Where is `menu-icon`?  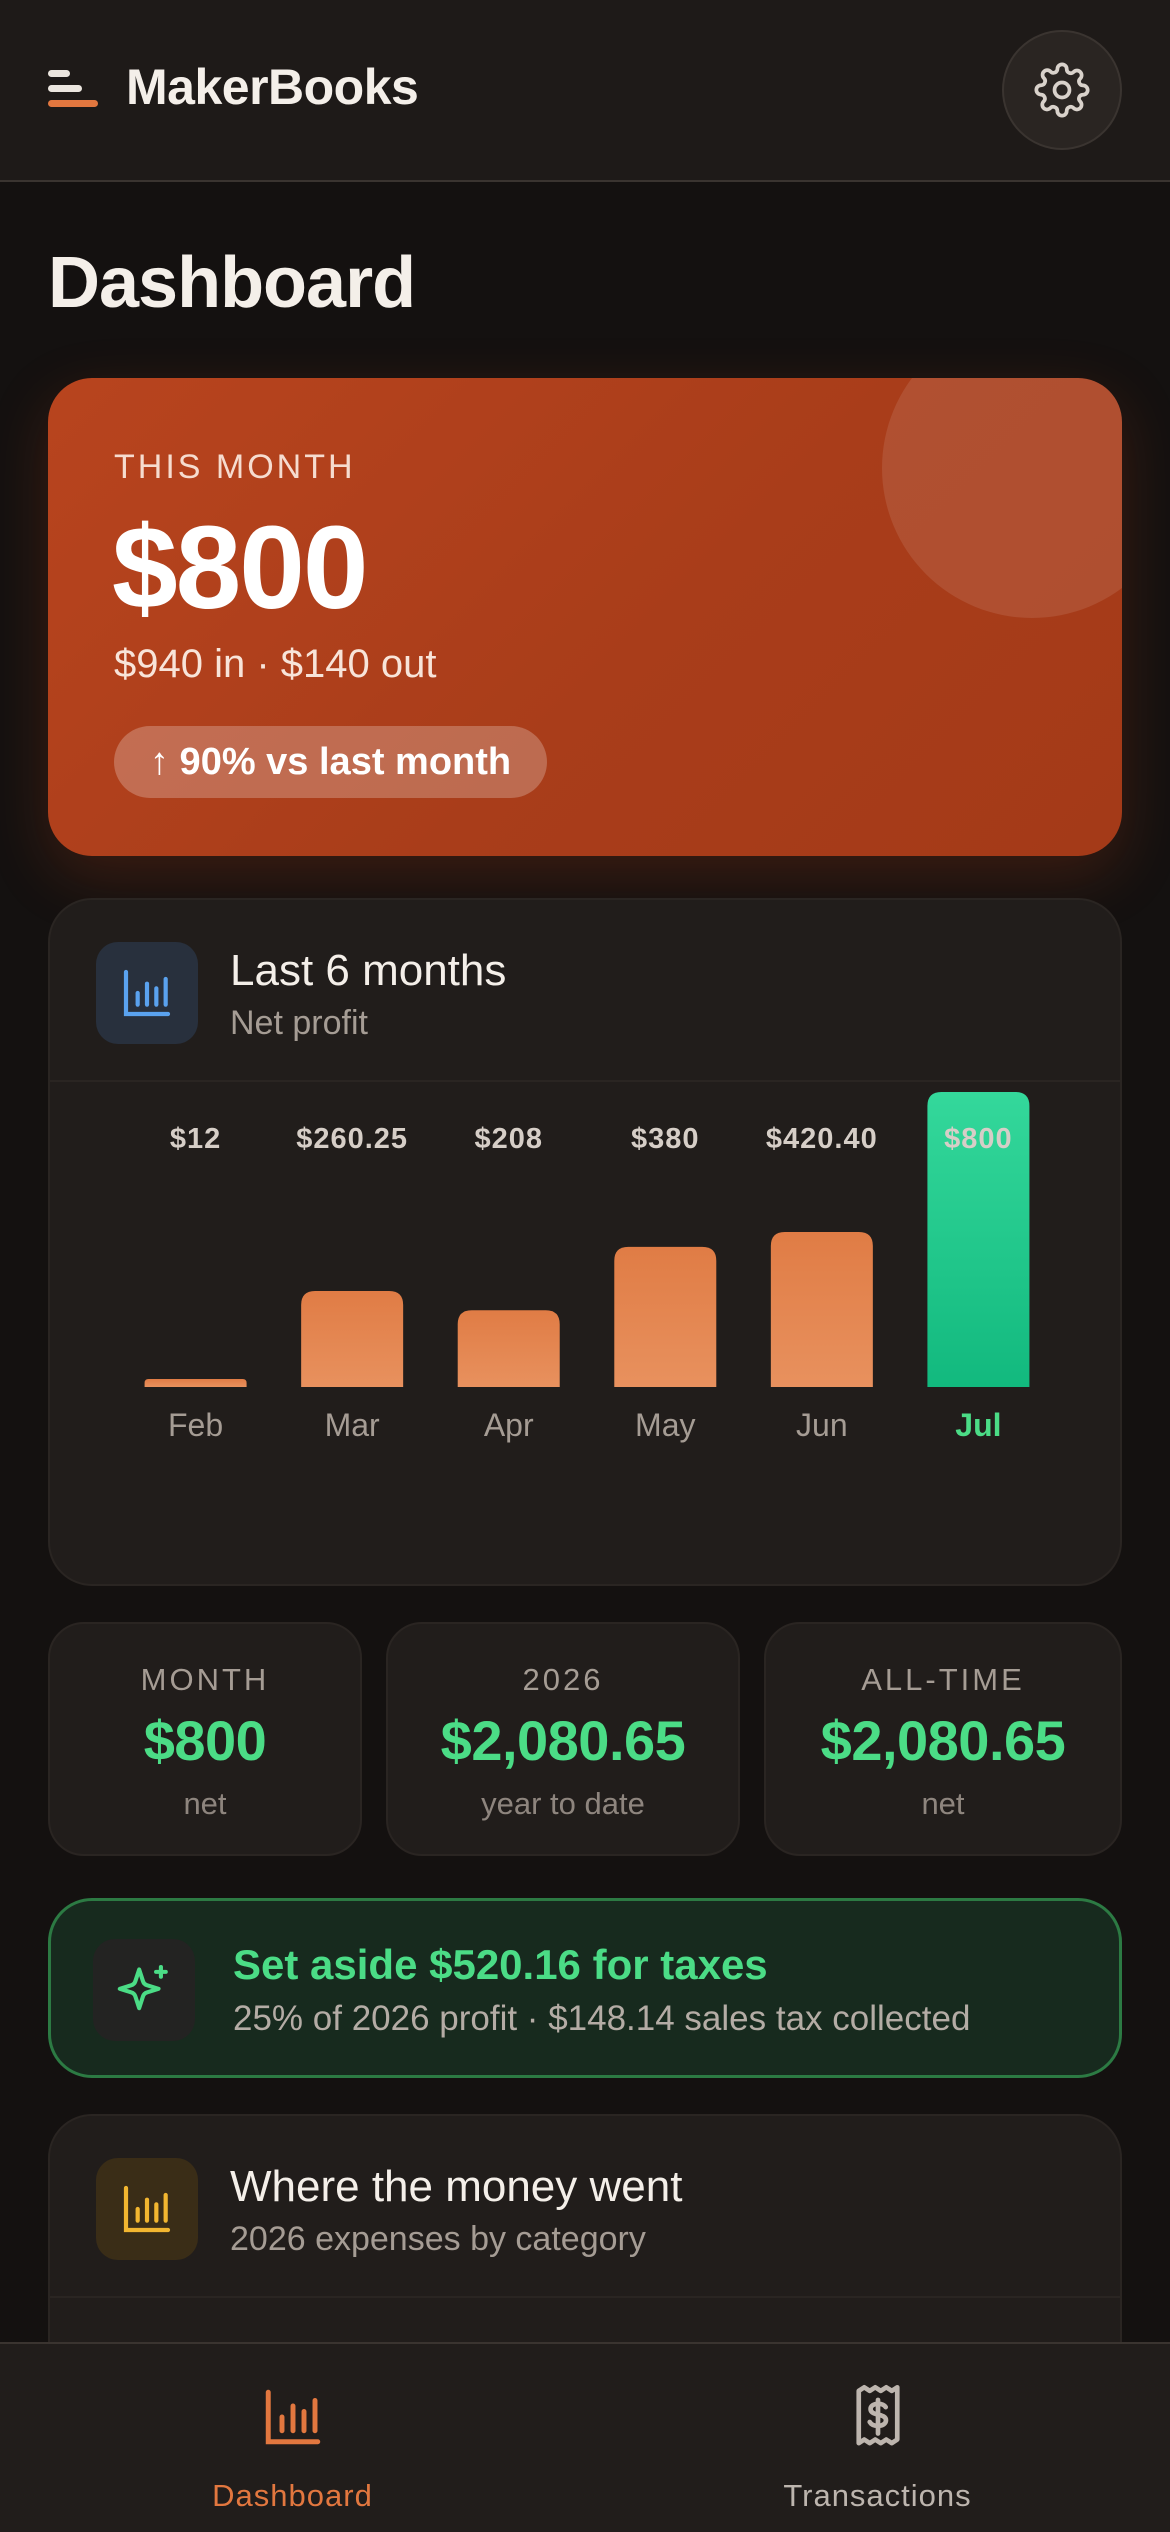 menu-icon is located at coordinates (73, 90).